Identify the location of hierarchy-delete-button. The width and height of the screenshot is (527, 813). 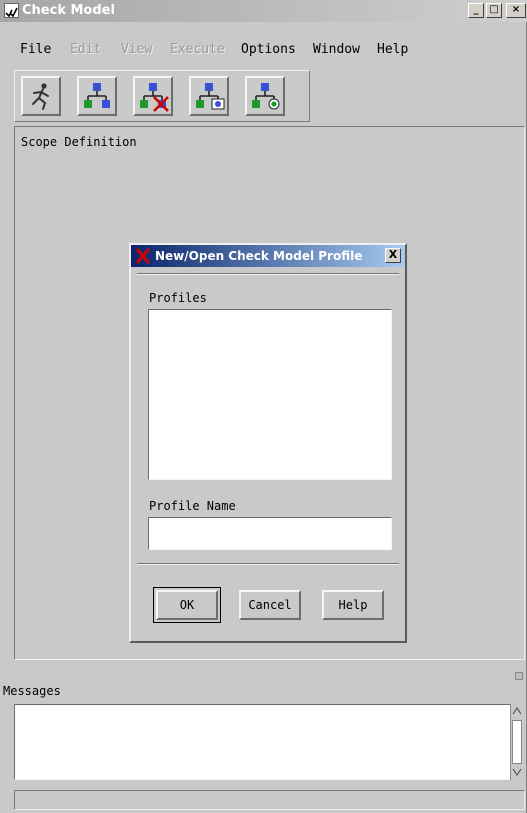
(153, 96).